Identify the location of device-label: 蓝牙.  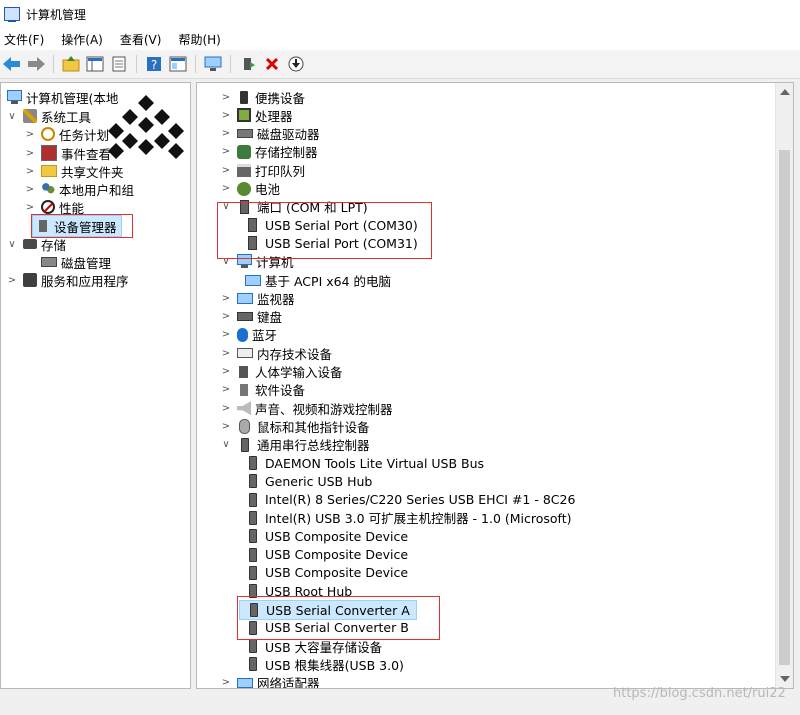
(265, 336).